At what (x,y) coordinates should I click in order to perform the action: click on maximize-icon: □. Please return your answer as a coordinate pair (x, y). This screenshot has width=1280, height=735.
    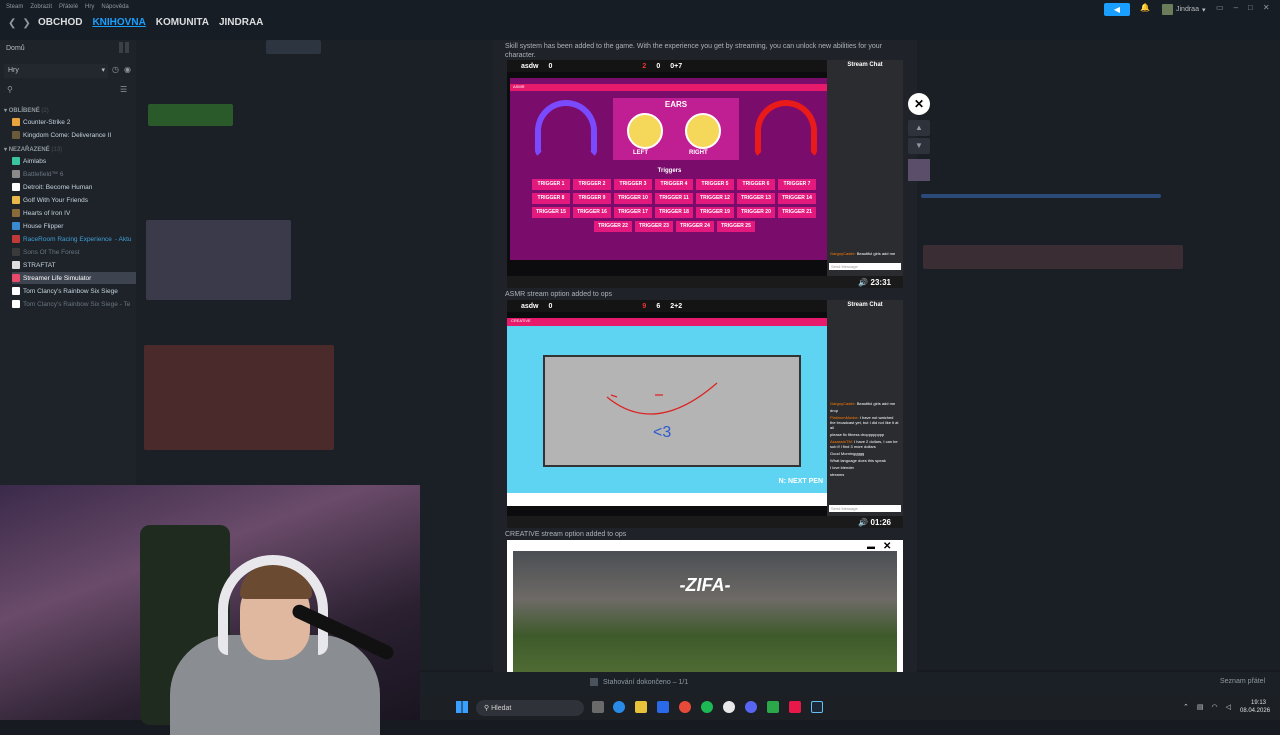
    Looking at the image, I should click on (1250, 7).